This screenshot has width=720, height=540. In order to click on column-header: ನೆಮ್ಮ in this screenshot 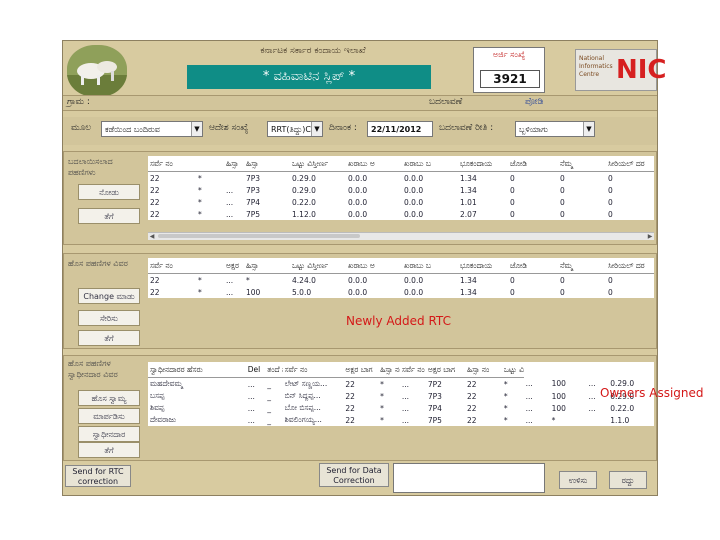, I will do `click(582, 266)`.